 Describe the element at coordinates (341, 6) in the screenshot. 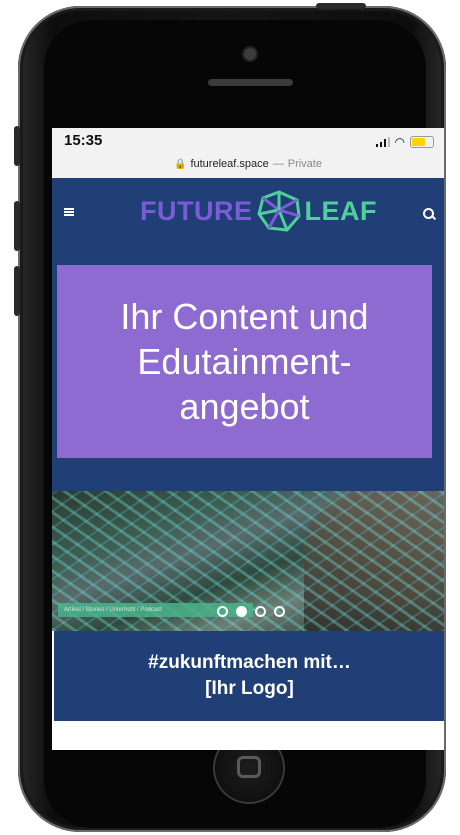

I see `power-button` at that location.